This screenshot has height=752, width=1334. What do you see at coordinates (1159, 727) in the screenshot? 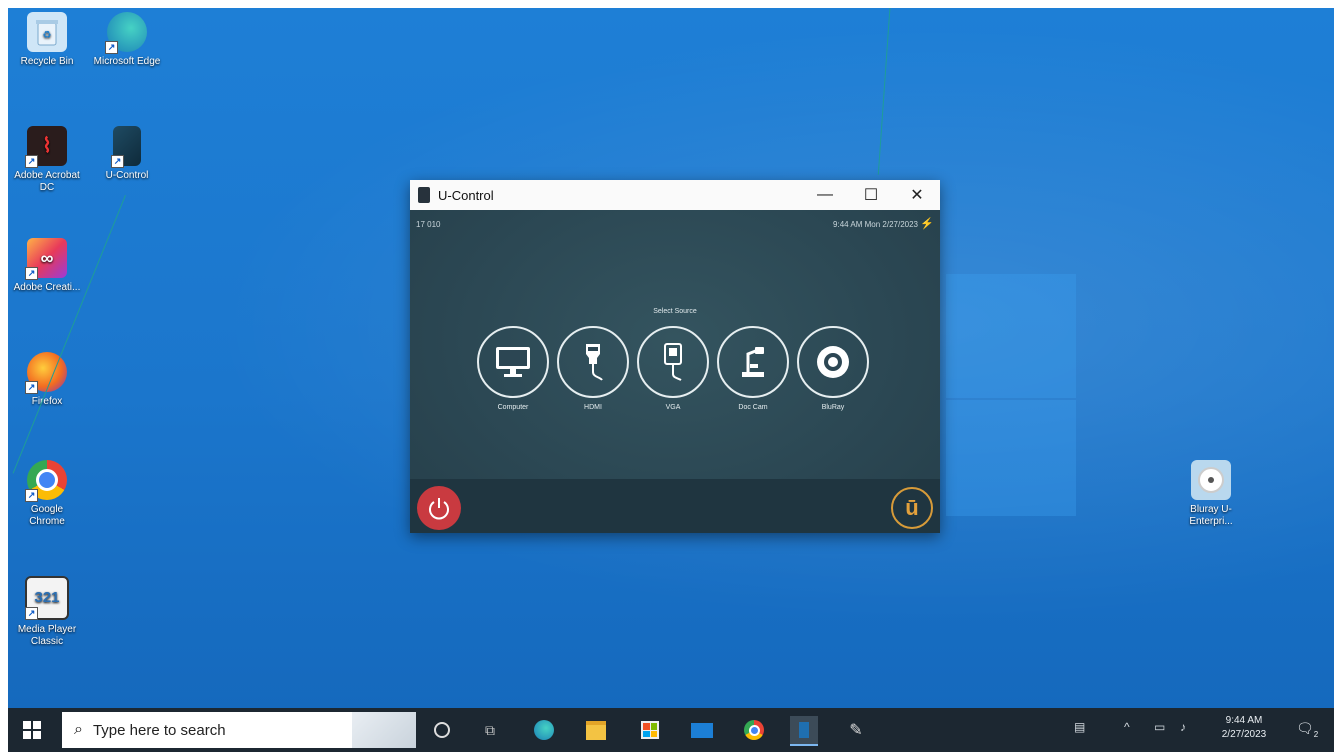
I see `network-icon: ▭` at bounding box center [1159, 727].